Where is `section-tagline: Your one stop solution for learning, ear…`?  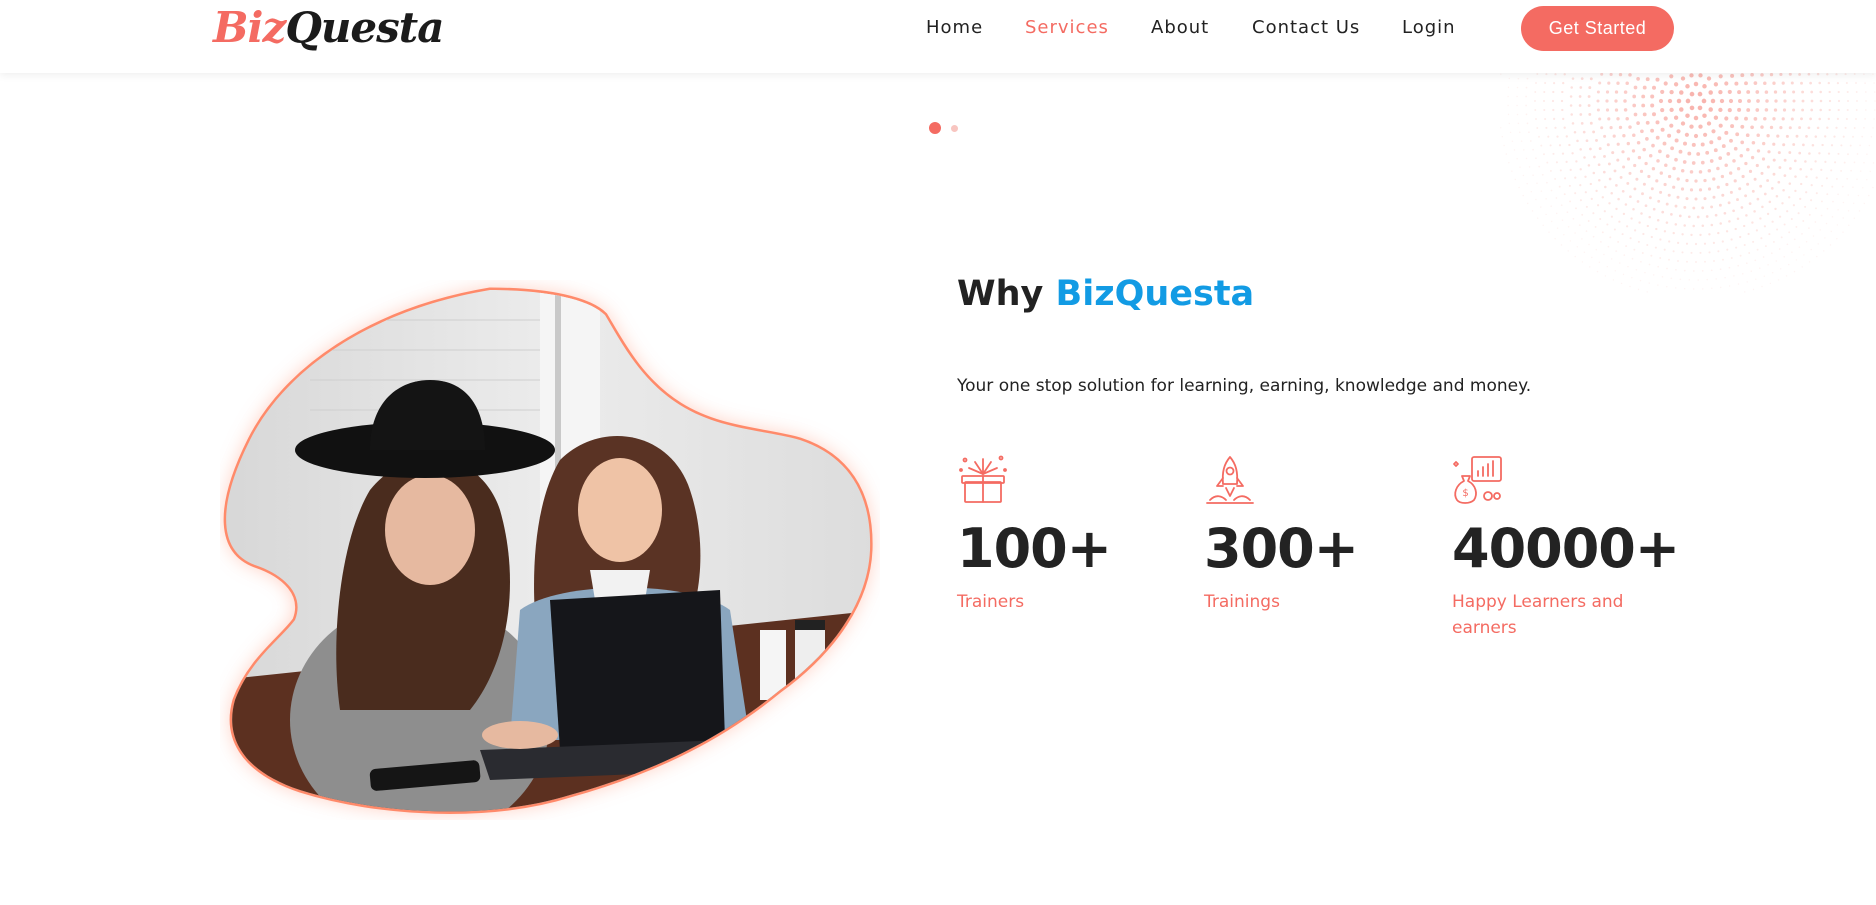
section-tagline: Your one stop solution for learning, ear… is located at coordinates (1244, 386).